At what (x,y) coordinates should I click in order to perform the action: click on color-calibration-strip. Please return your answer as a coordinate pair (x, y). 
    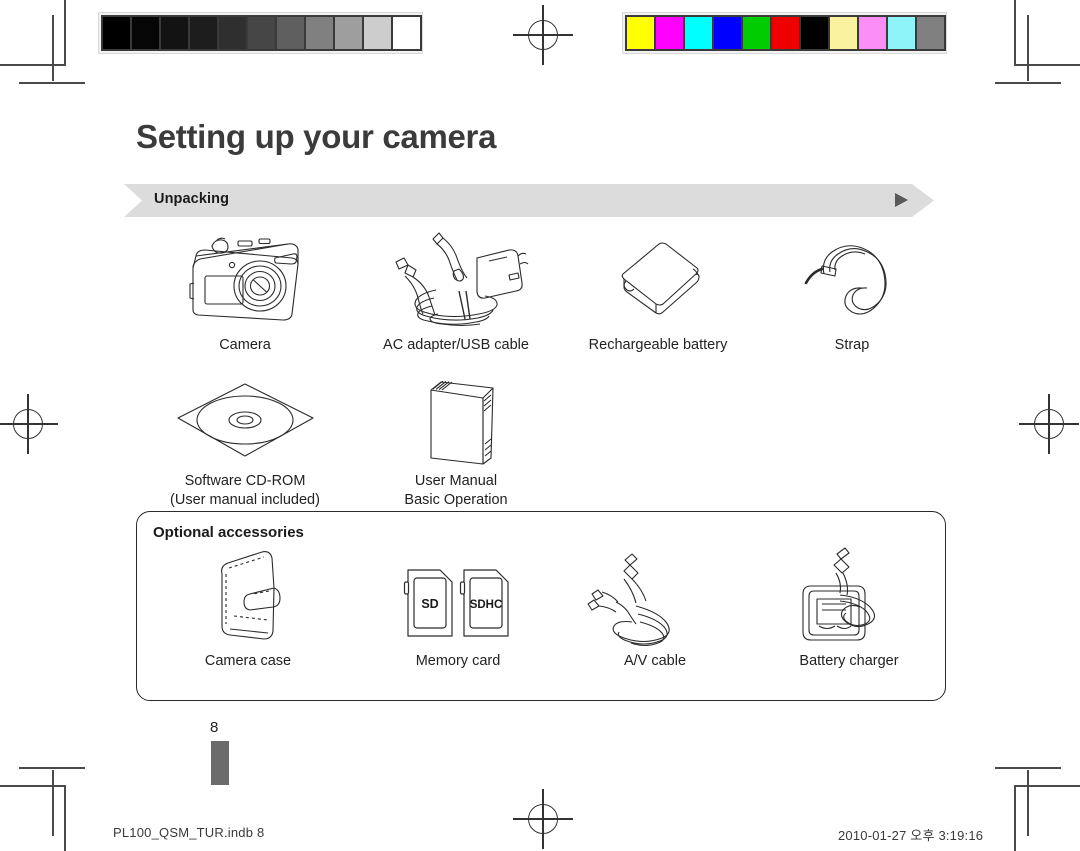
    Looking at the image, I should click on (784, 33).